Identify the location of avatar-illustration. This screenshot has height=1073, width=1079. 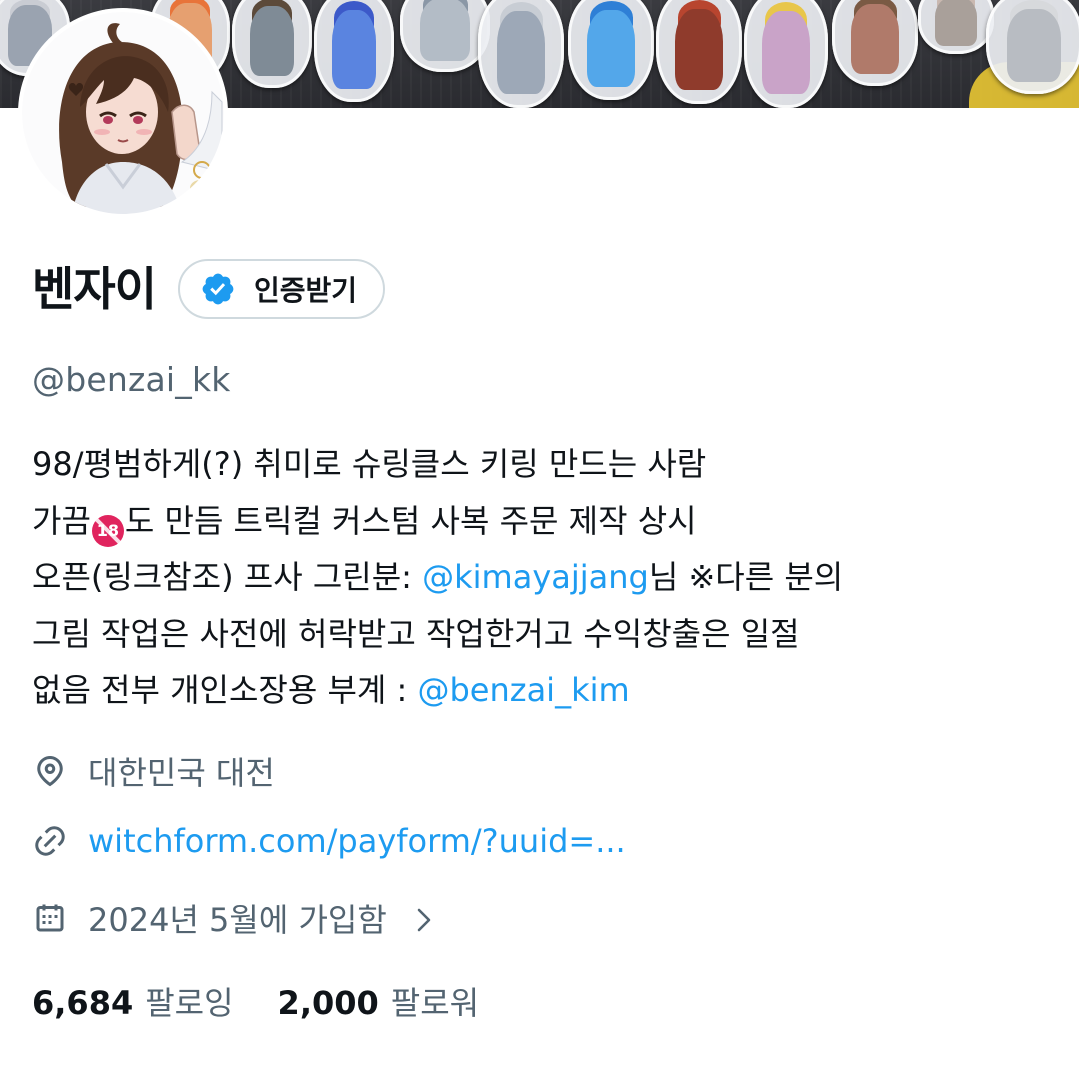
(123, 113).